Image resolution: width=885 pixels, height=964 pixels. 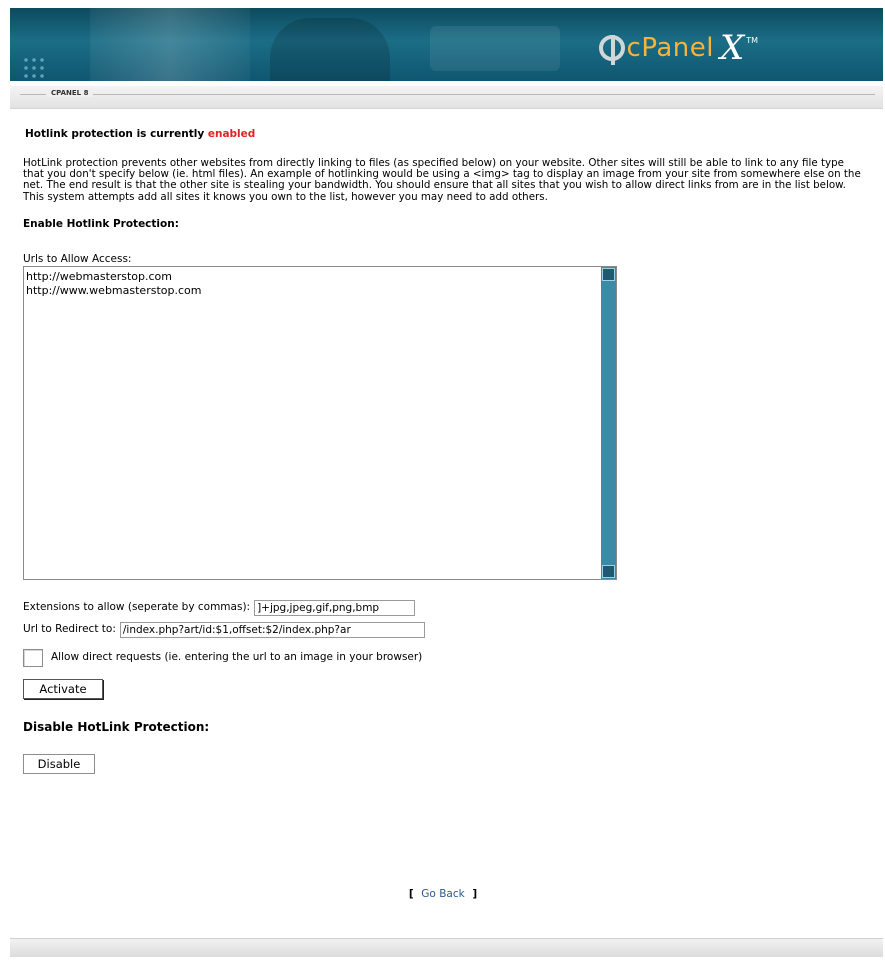 I want to click on disable-section-title: Disable HotLink Protection:, so click(x=116, y=726).